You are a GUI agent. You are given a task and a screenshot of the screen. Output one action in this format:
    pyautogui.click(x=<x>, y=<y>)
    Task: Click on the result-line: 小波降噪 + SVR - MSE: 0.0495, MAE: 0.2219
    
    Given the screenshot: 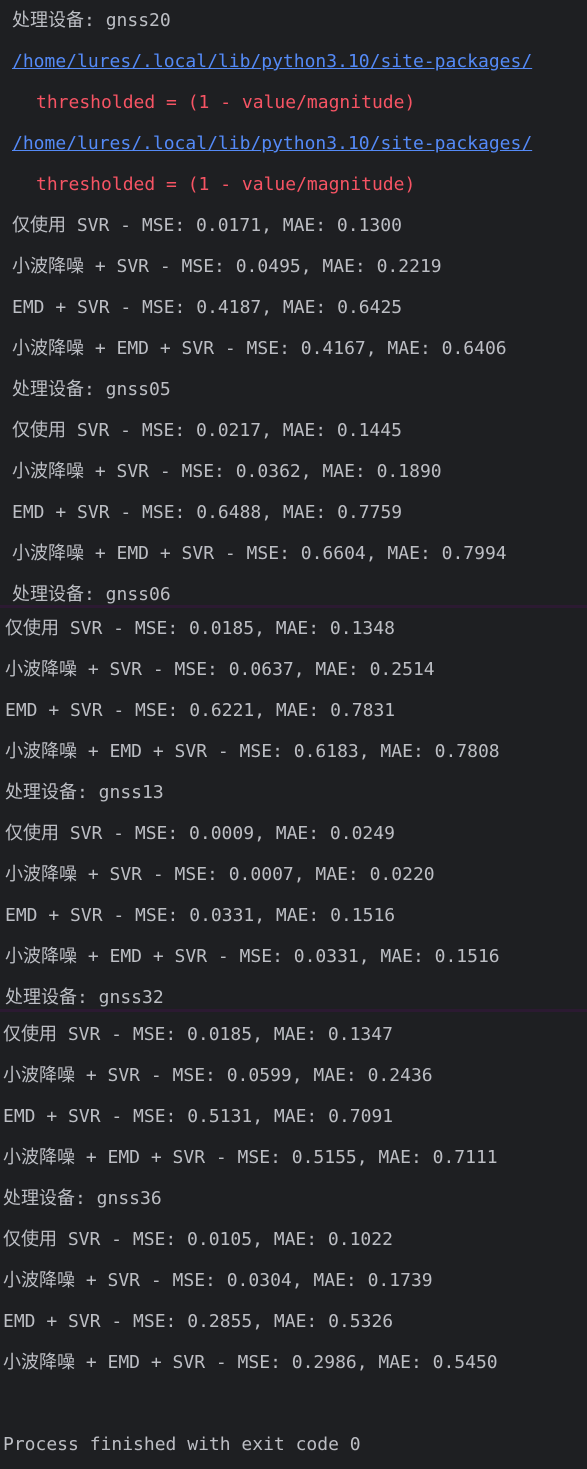 What is the action you would take?
    pyautogui.click(x=227, y=266)
    